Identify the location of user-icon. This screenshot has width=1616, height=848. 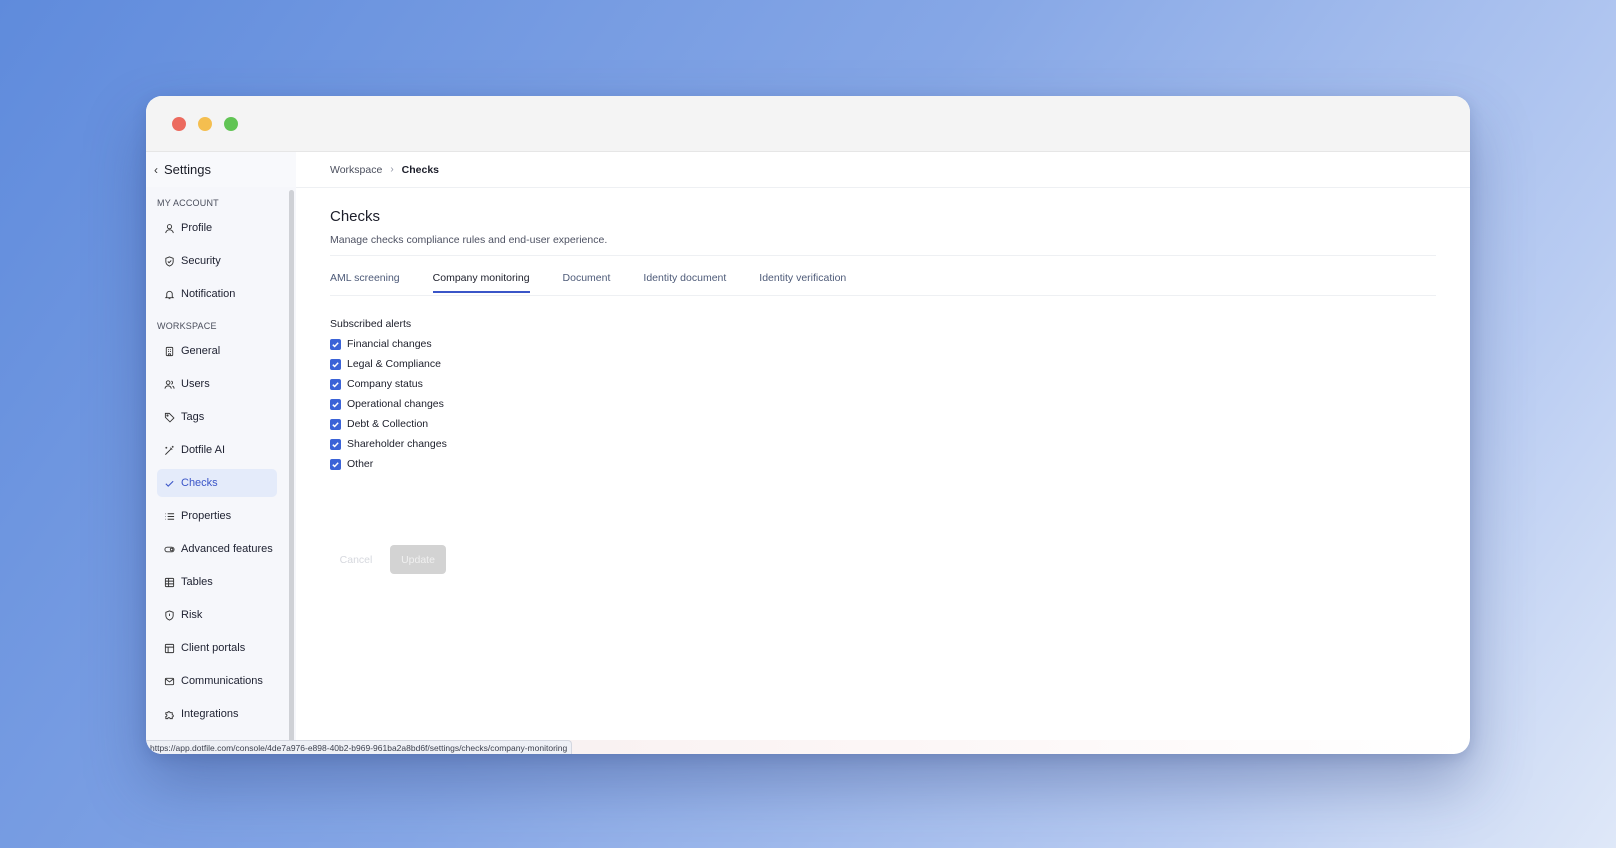
(169, 228).